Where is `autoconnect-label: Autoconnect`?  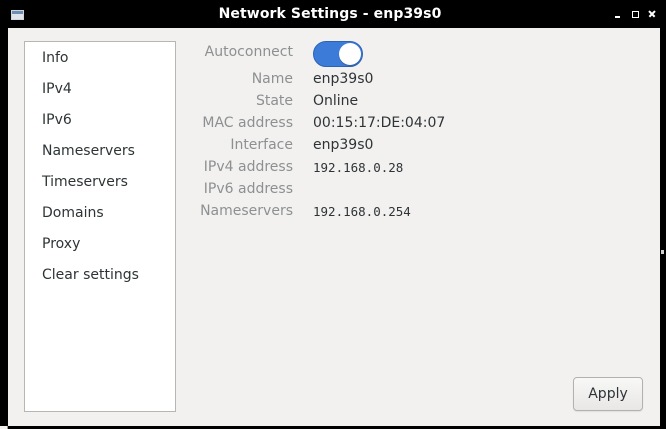
autoconnect-label: Autoconnect is located at coordinates (248, 52).